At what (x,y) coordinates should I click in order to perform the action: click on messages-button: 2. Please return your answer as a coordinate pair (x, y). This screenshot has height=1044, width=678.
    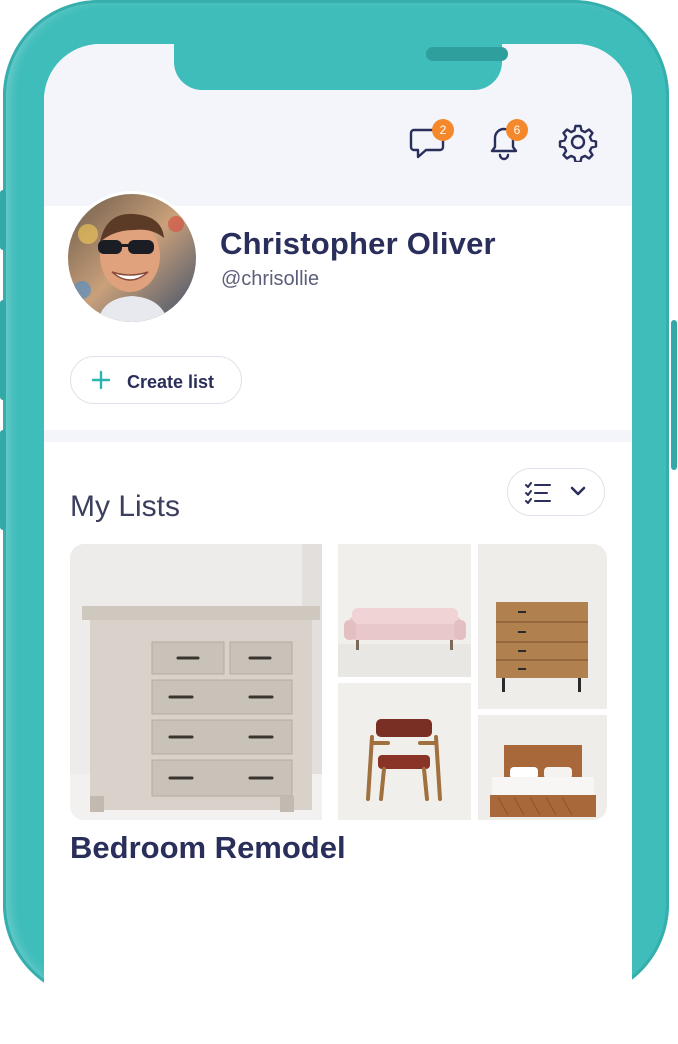
    Looking at the image, I should click on (431, 143).